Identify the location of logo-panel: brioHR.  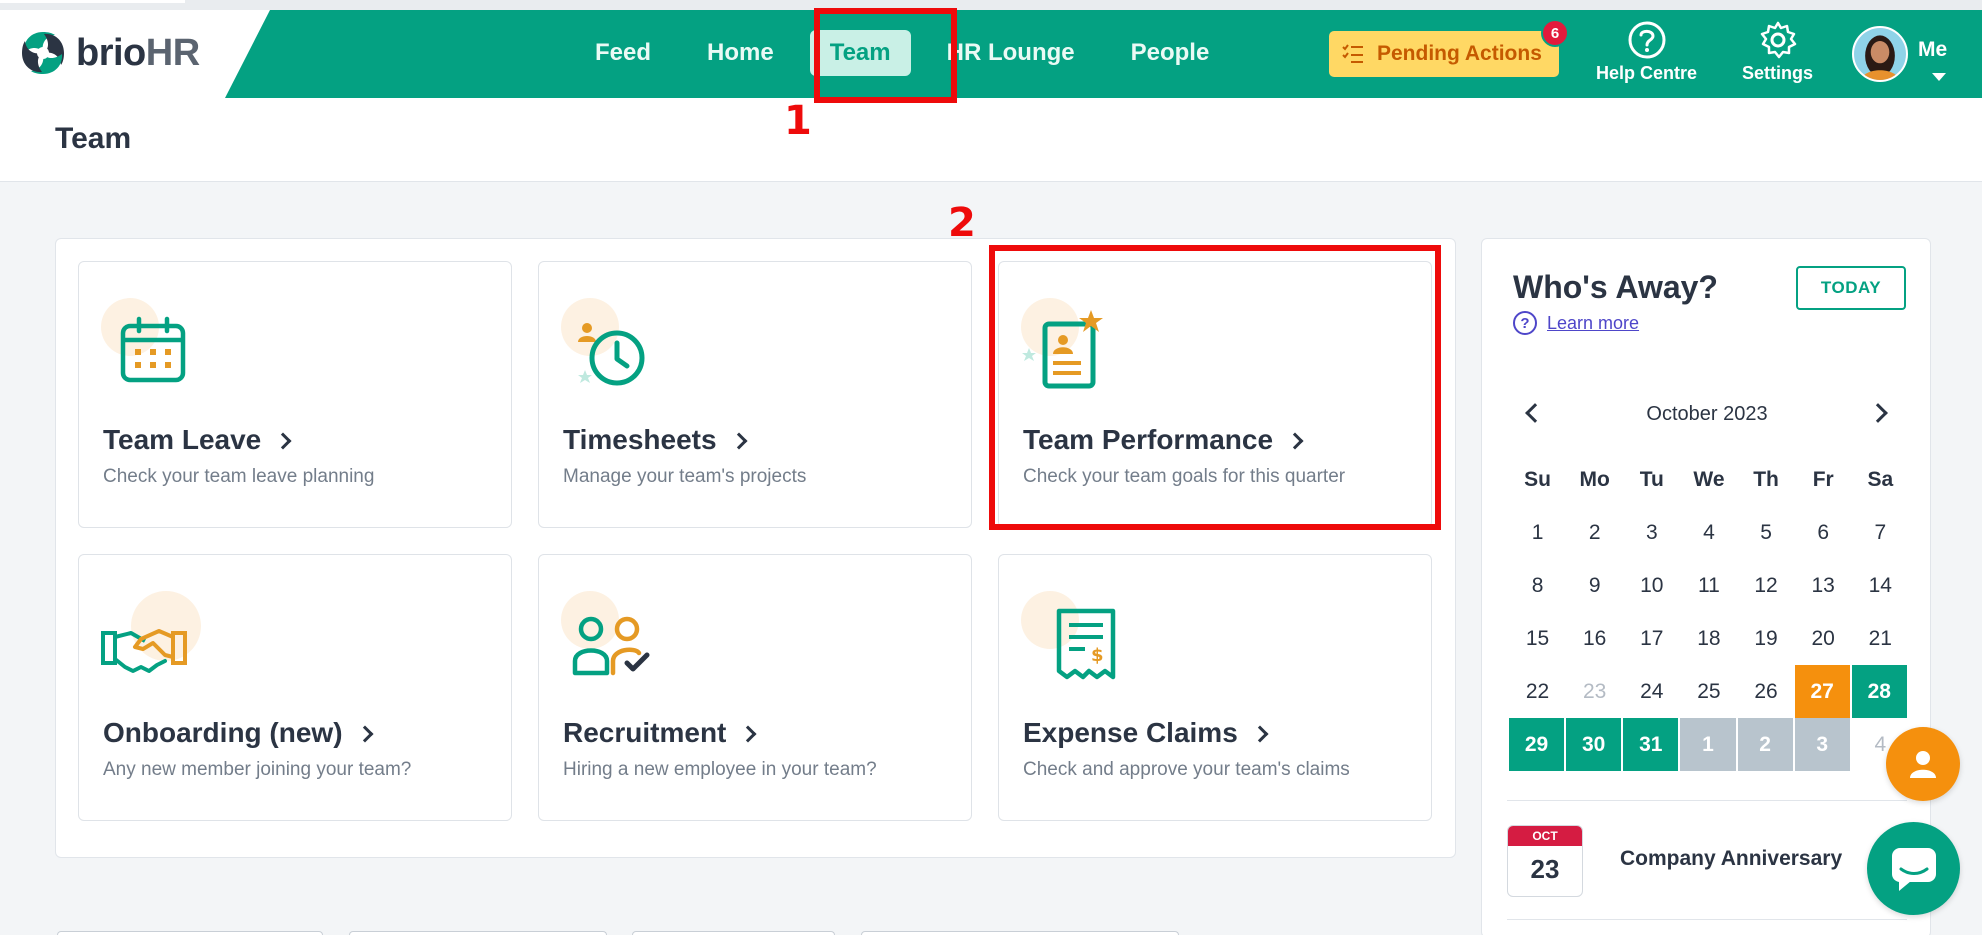
(135, 54).